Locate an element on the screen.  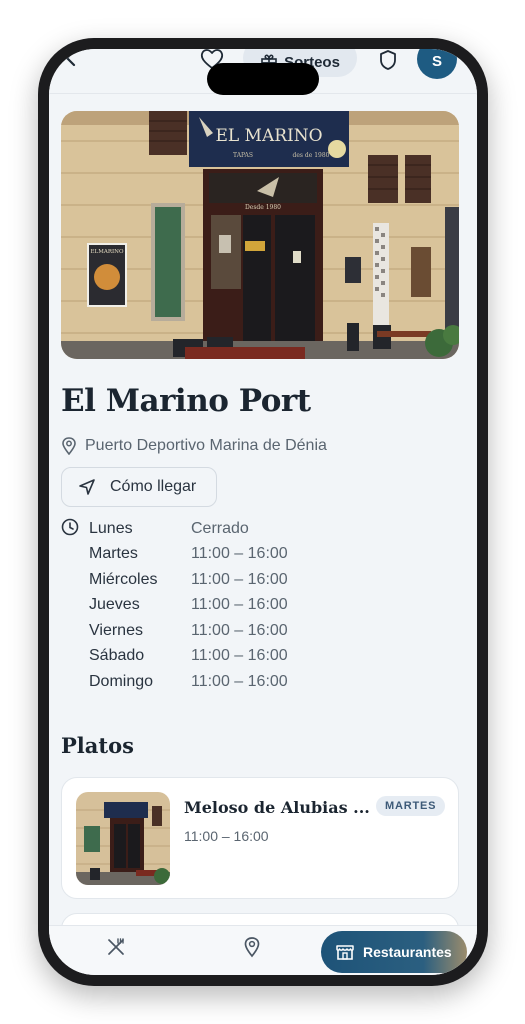
restaurant-name: El Marino Port is located at coordinates (186, 401).